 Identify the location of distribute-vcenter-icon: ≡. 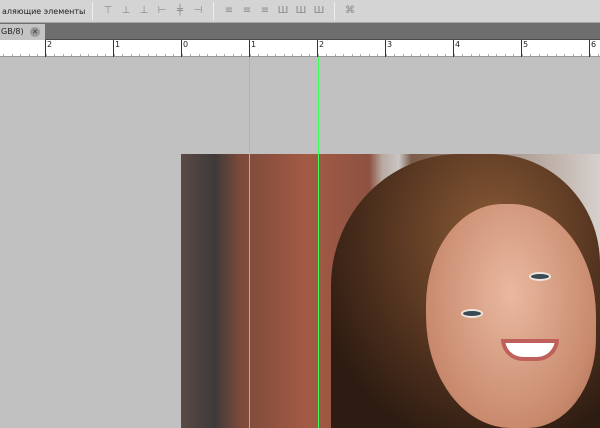
(247, 11).